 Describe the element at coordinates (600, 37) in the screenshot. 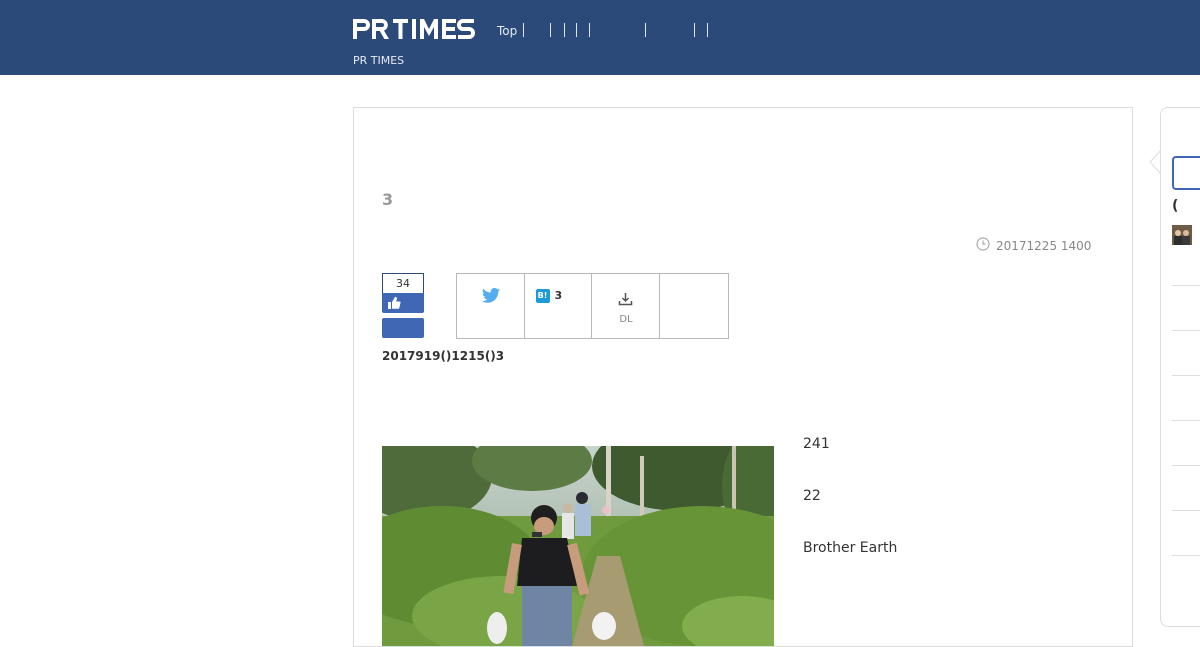

I see `site-header: PR TIMES Top` at that location.